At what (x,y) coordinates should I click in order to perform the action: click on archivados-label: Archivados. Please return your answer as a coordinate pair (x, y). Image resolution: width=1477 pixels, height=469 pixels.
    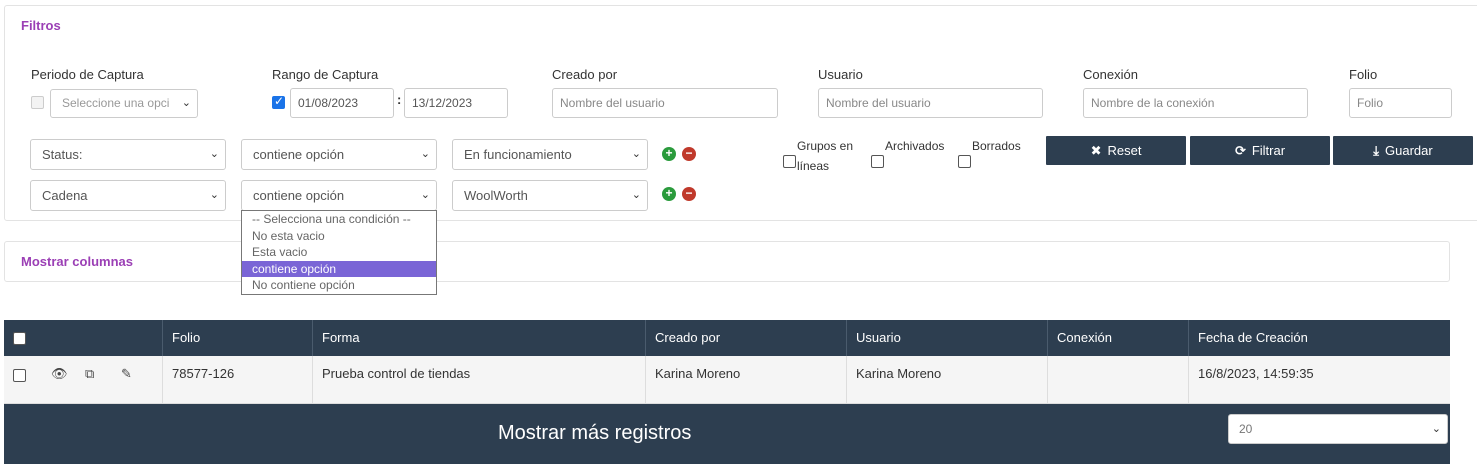
    Looking at the image, I should click on (915, 146).